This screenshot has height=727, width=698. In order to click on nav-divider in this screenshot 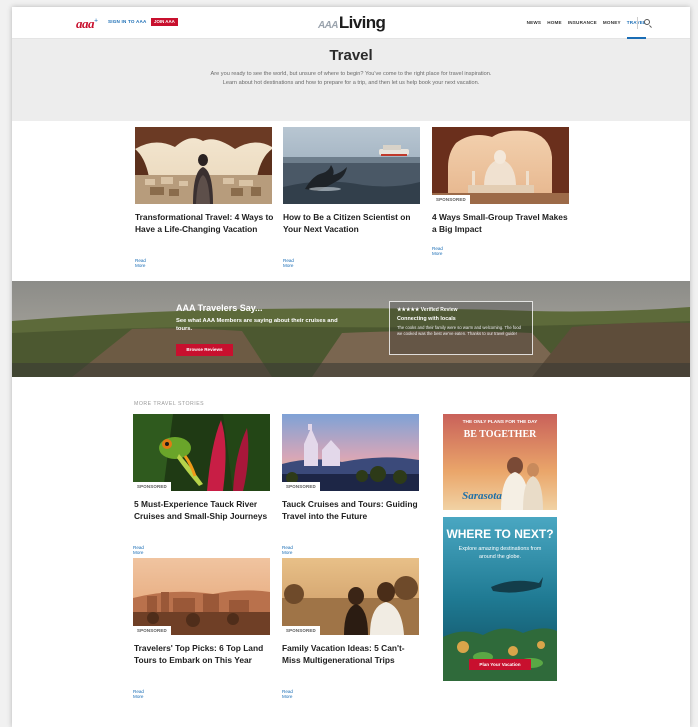, I will do `click(637, 23)`.